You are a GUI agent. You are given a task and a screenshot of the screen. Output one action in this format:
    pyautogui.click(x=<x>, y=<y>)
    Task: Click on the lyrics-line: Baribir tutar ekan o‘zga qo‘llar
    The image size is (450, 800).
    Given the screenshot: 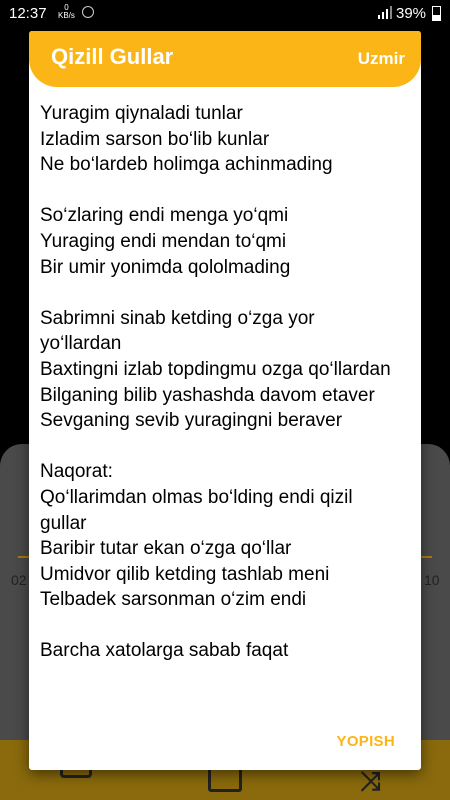 What is the action you would take?
    pyautogui.click(x=166, y=549)
    